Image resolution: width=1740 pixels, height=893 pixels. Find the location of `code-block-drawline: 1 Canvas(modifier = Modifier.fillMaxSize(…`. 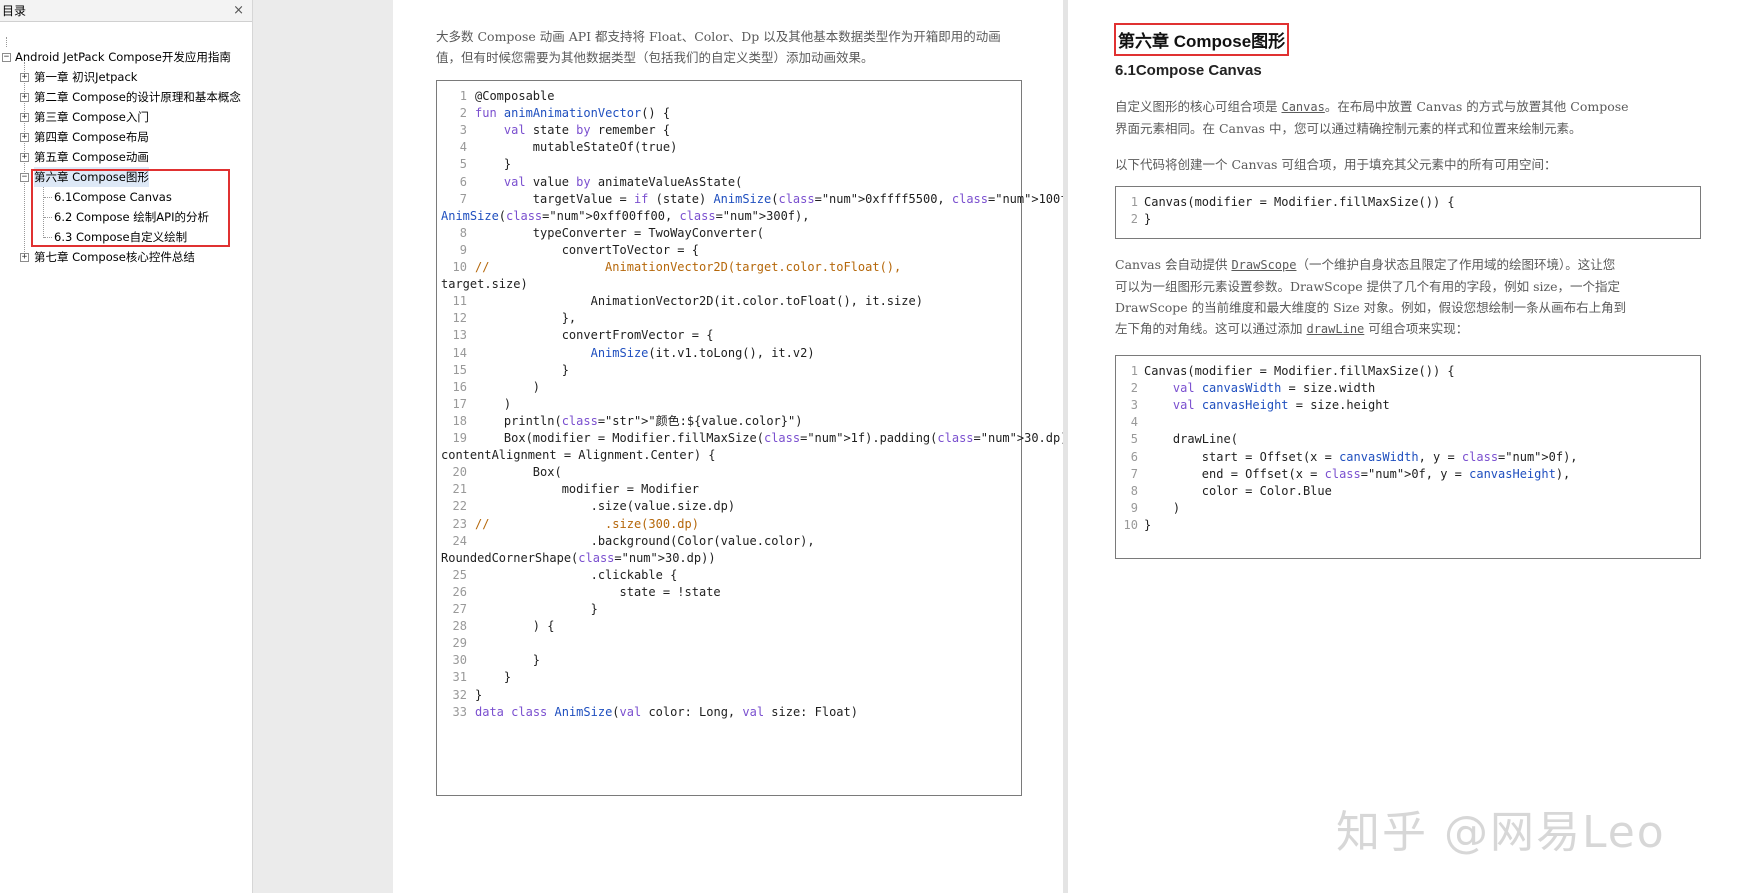

code-block-drawline: 1 Canvas(modifier = Modifier.fillMaxSize(… is located at coordinates (1408, 457).